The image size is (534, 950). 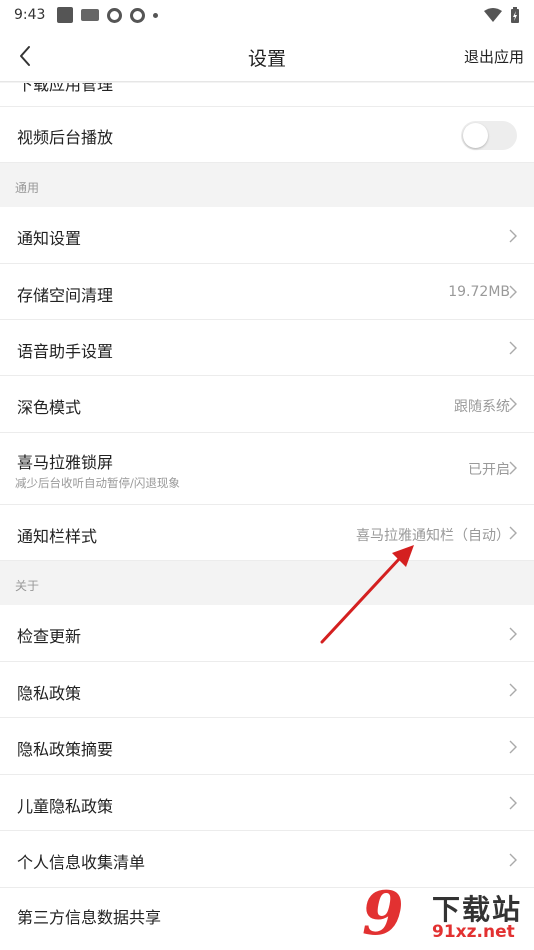 What do you see at coordinates (65, 806) in the screenshot?
I see `row-label: 儿童隐私政策` at bounding box center [65, 806].